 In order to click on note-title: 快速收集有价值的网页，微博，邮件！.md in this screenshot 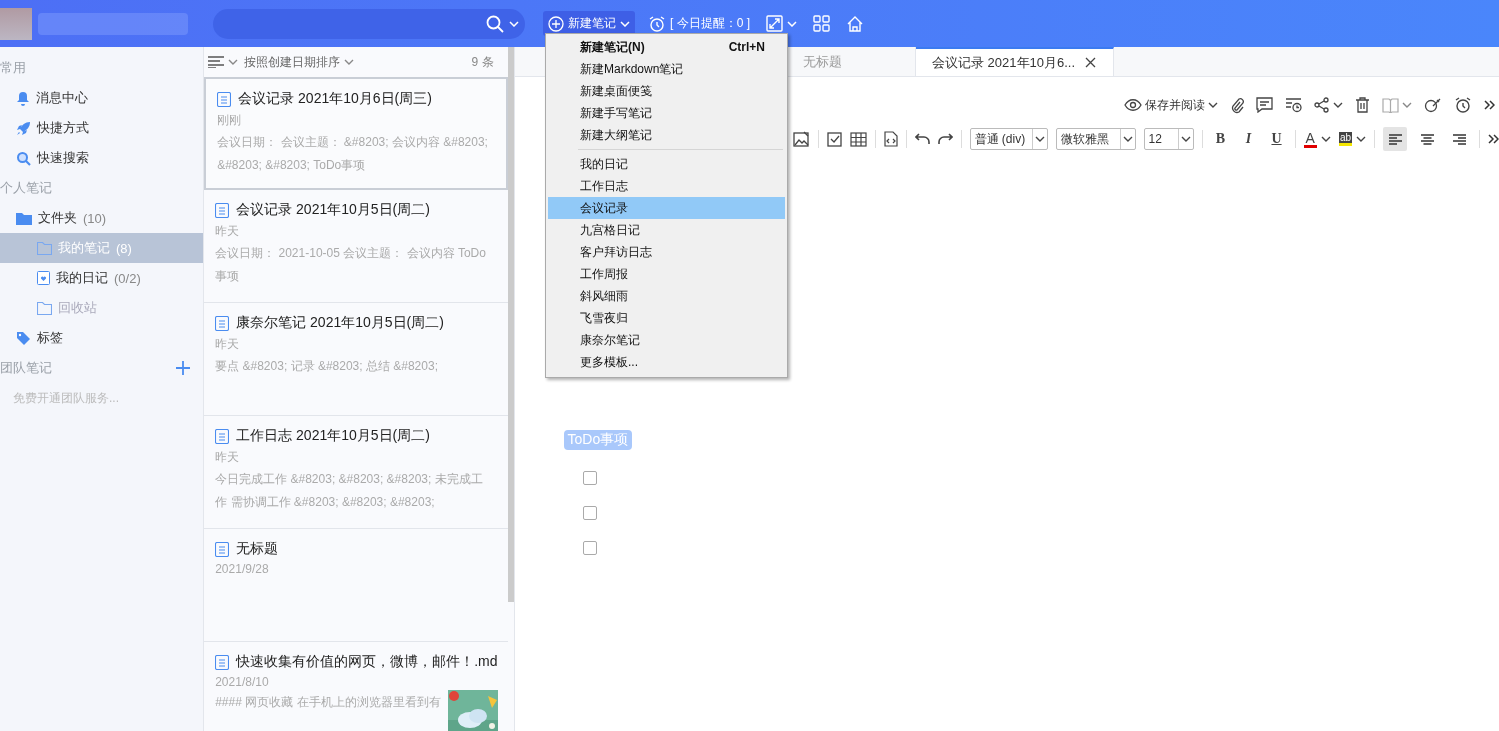, I will do `click(367, 662)`.